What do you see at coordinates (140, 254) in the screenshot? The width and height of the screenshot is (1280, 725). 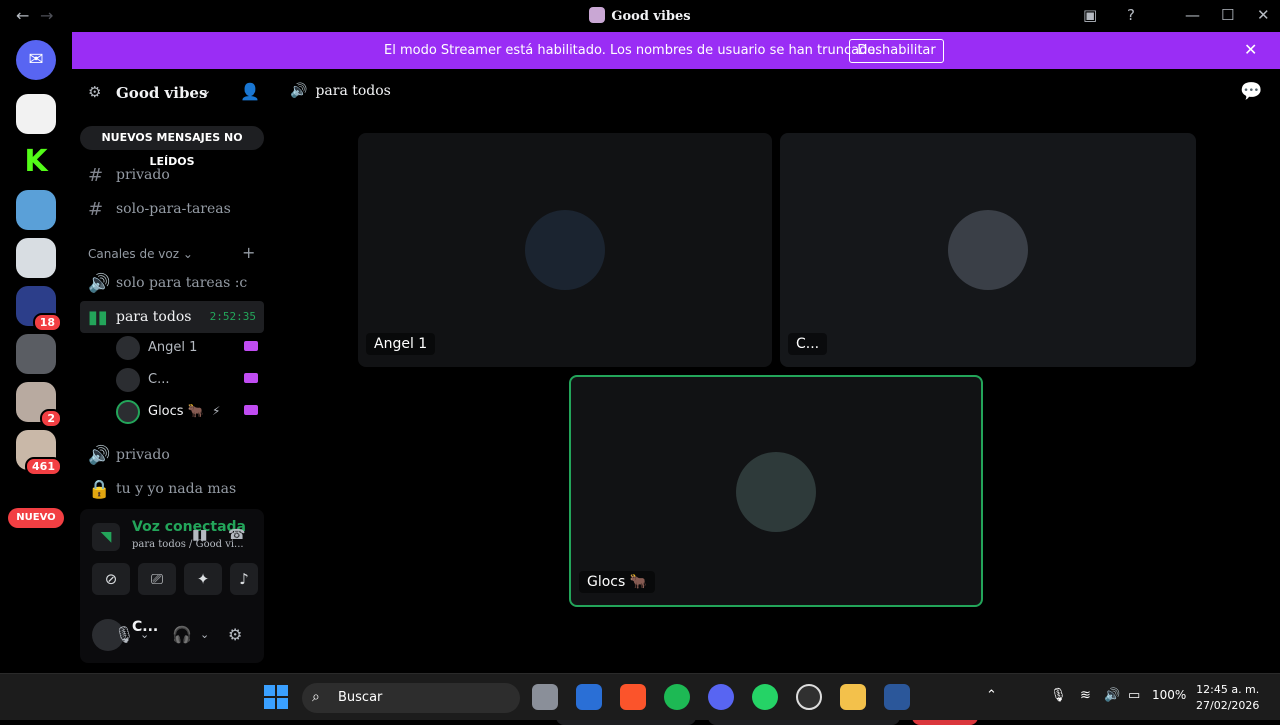 I see `voice-category-label: Canales de voz ⌄` at bounding box center [140, 254].